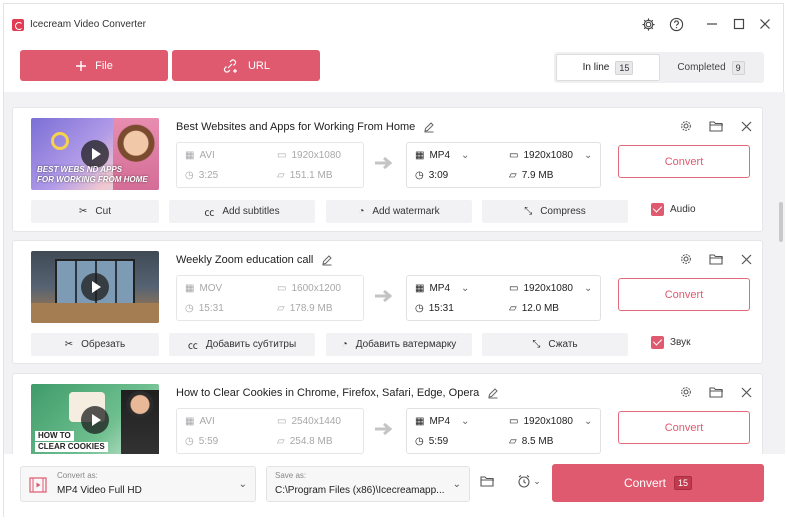 The width and height of the screenshot is (787, 522). I want to click on browse-folder-icon, so click(487, 481).